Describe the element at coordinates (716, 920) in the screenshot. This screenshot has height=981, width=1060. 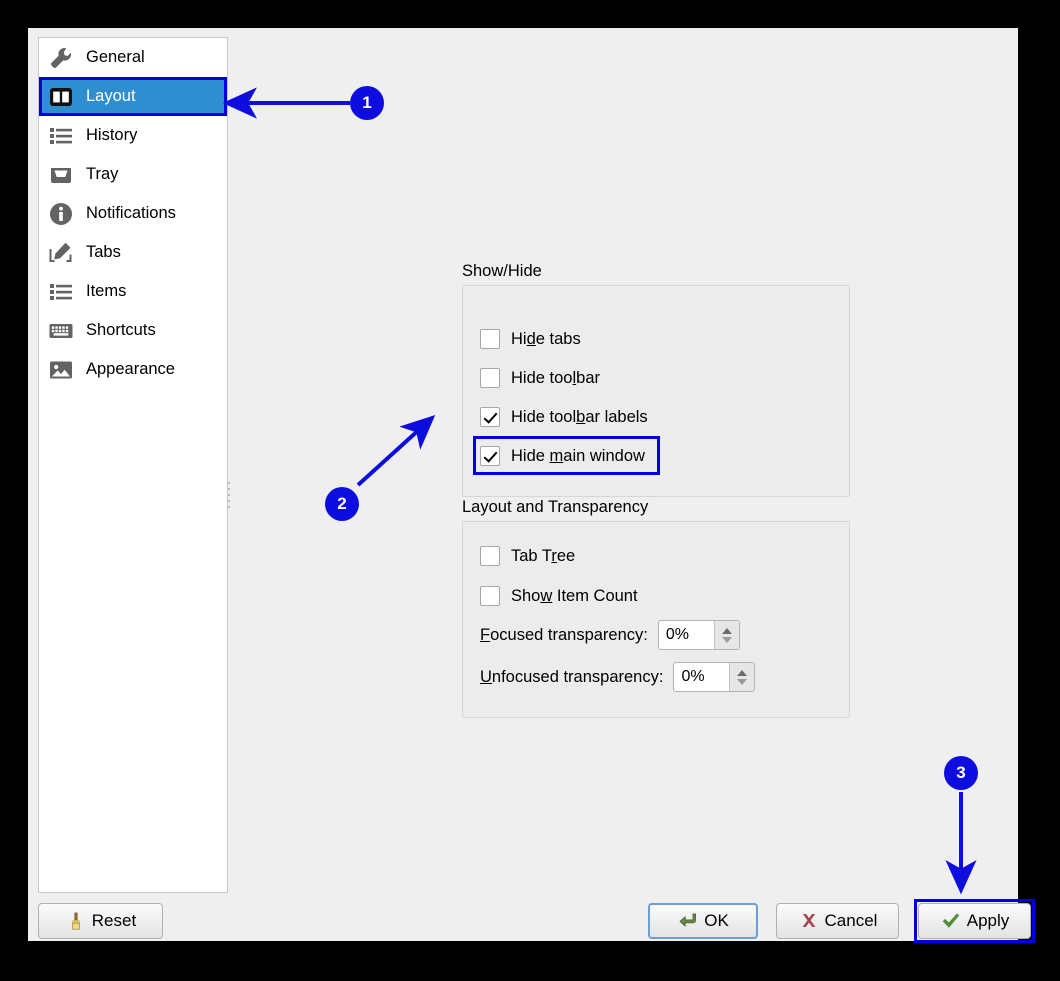
I see `ok-button-label: OK` at that location.